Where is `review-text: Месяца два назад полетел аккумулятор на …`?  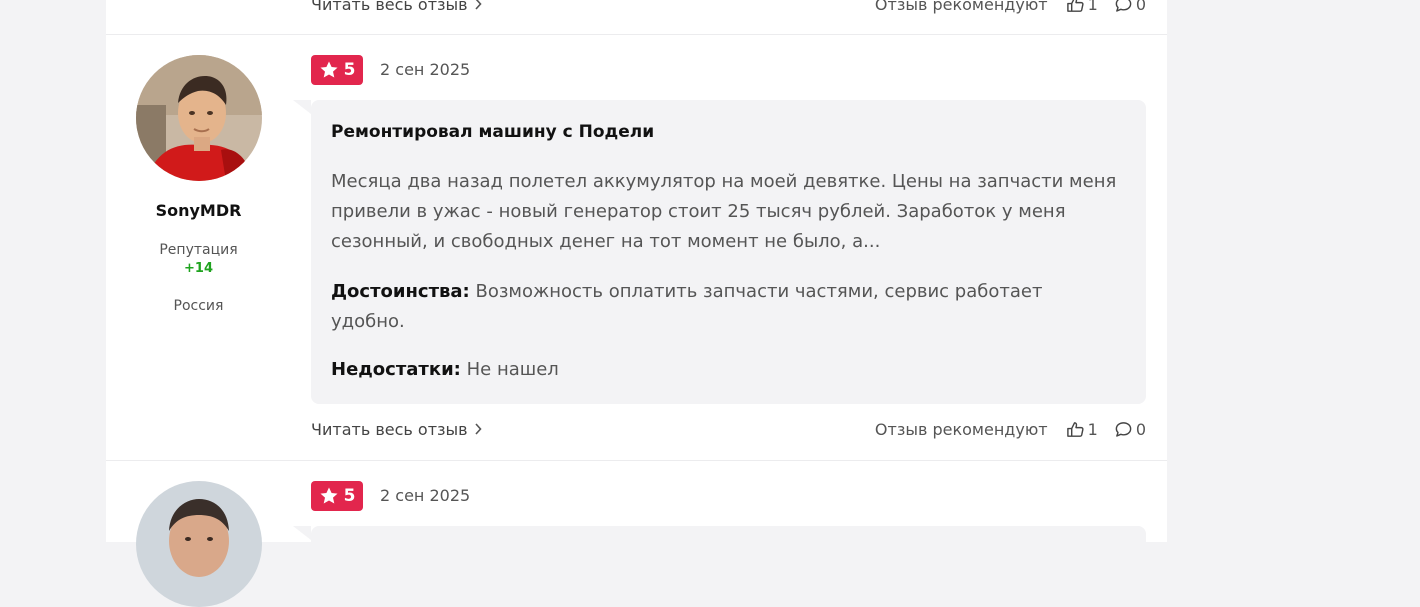 review-text: Месяца два назад полетел аккумулятор на … is located at coordinates (724, 211).